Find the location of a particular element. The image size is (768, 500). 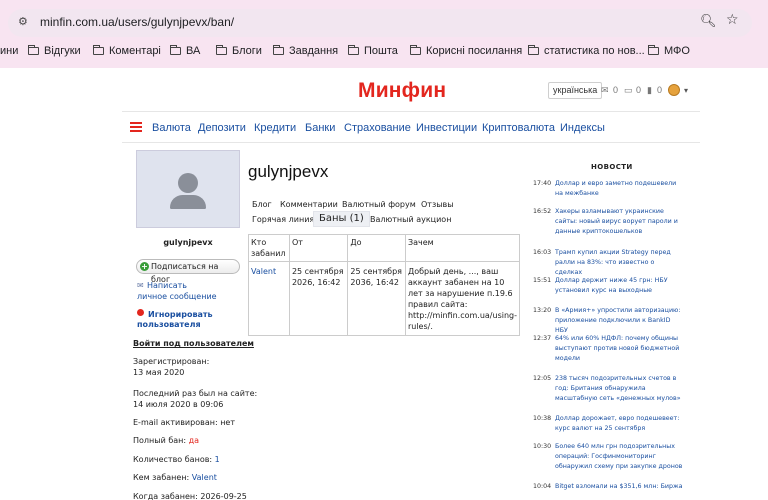

nav-item: Банки is located at coordinates (320, 128).